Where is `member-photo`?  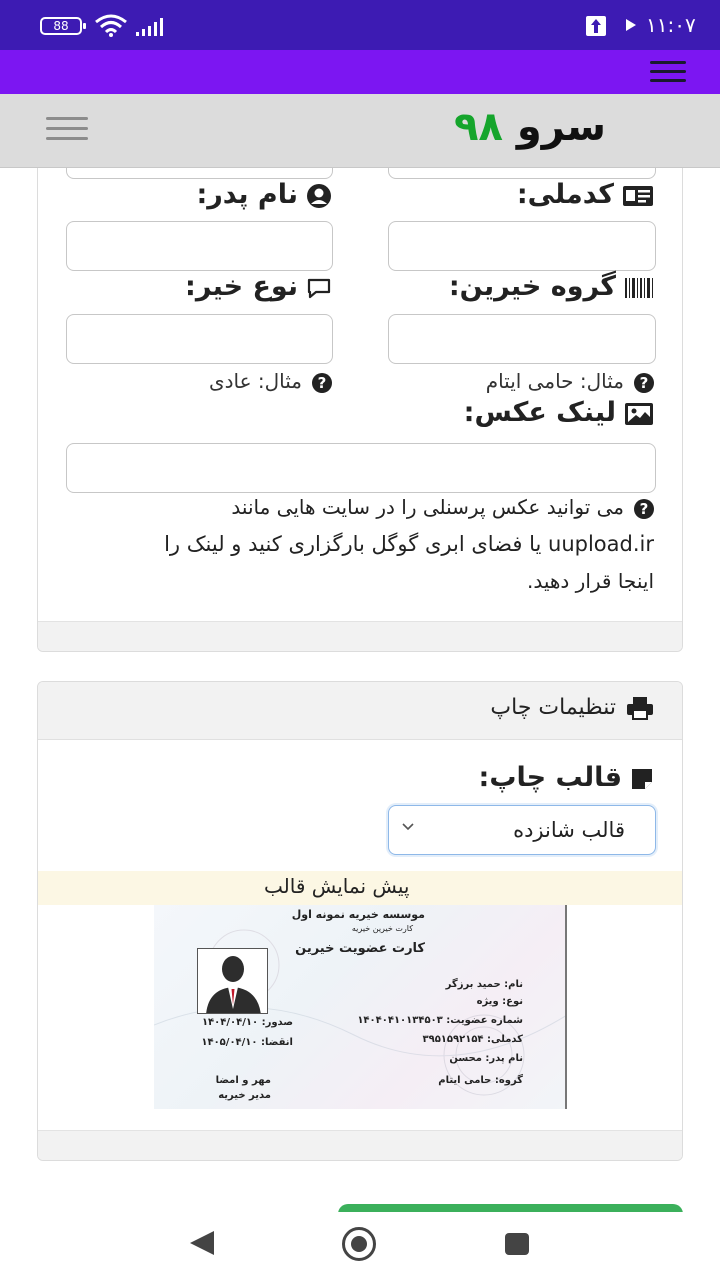 member-photo is located at coordinates (232, 981).